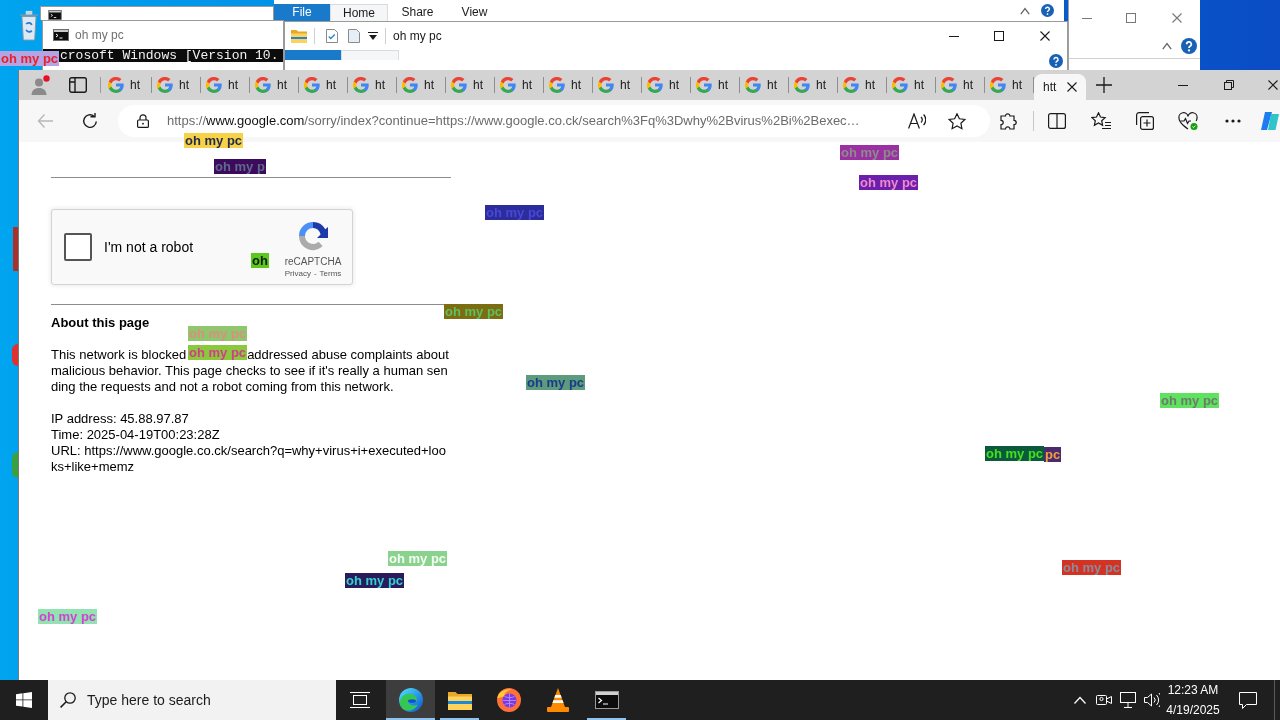 The image size is (1280, 720). Describe the element at coordinates (302, 12) in the screenshot. I see `file-menu-tab: File` at that location.